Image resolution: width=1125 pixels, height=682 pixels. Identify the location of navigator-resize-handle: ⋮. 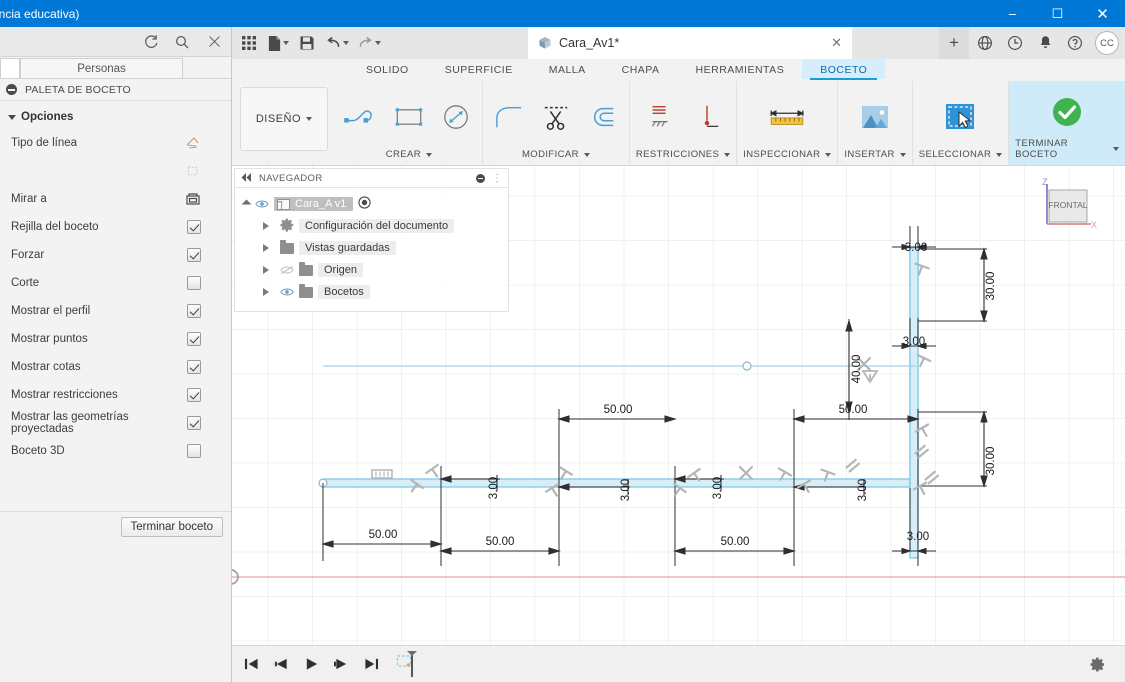
(497, 178).